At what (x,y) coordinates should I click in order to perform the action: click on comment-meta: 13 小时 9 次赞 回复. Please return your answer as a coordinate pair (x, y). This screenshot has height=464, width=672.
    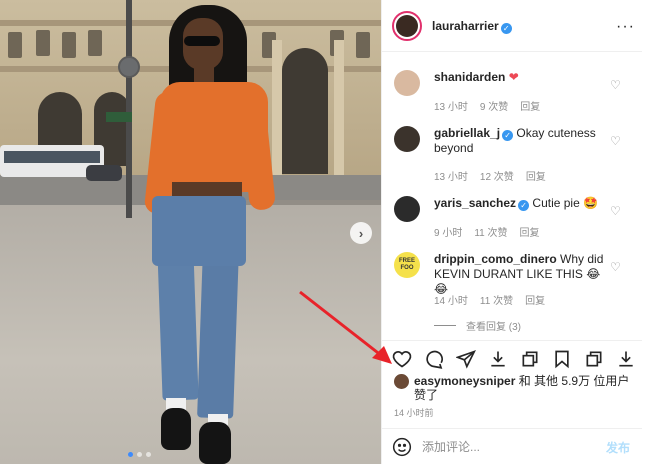
    Looking at the image, I should click on (487, 105).